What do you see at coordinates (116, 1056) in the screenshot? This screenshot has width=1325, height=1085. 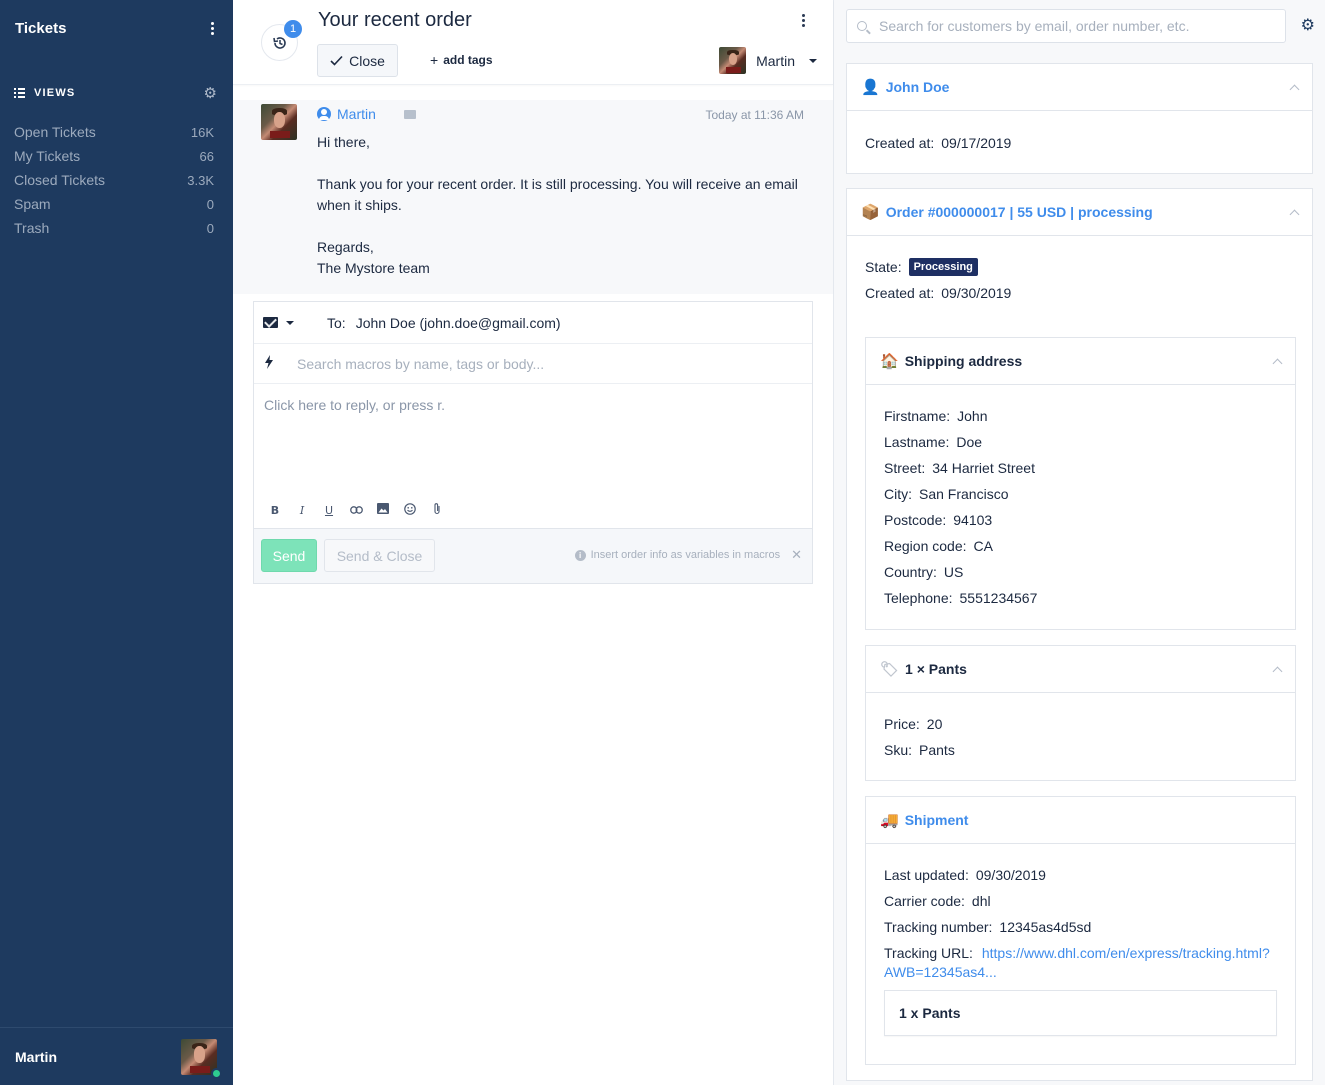 I see `sidebar-user-footer: Martin` at bounding box center [116, 1056].